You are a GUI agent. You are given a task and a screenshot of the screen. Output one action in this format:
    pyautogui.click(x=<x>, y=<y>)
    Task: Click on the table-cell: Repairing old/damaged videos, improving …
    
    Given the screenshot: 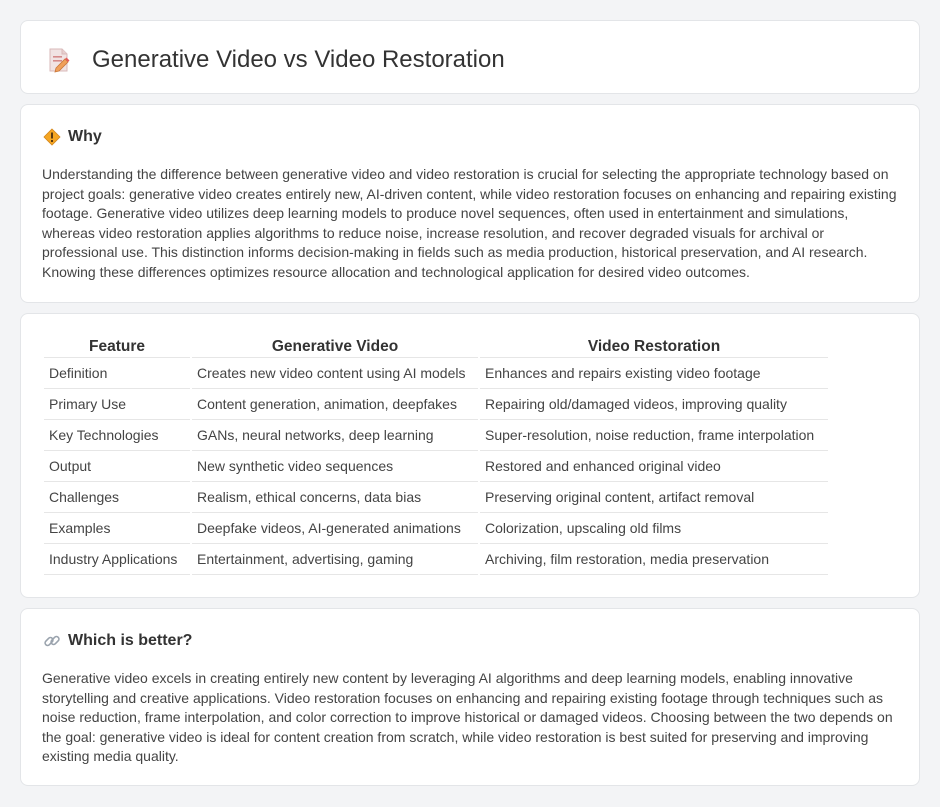 What is the action you would take?
    pyautogui.click(x=654, y=404)
    